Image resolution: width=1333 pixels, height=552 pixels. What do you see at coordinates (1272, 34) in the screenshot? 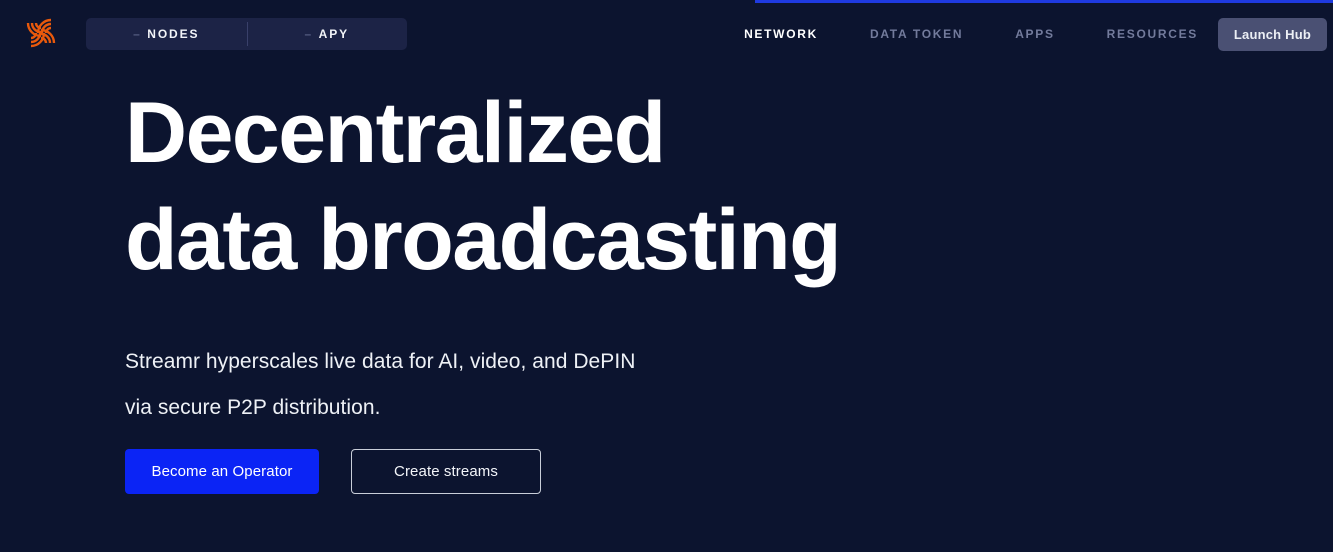
I see `launch-hub-button: Launch Hub` at bounding box center [1272, 34].